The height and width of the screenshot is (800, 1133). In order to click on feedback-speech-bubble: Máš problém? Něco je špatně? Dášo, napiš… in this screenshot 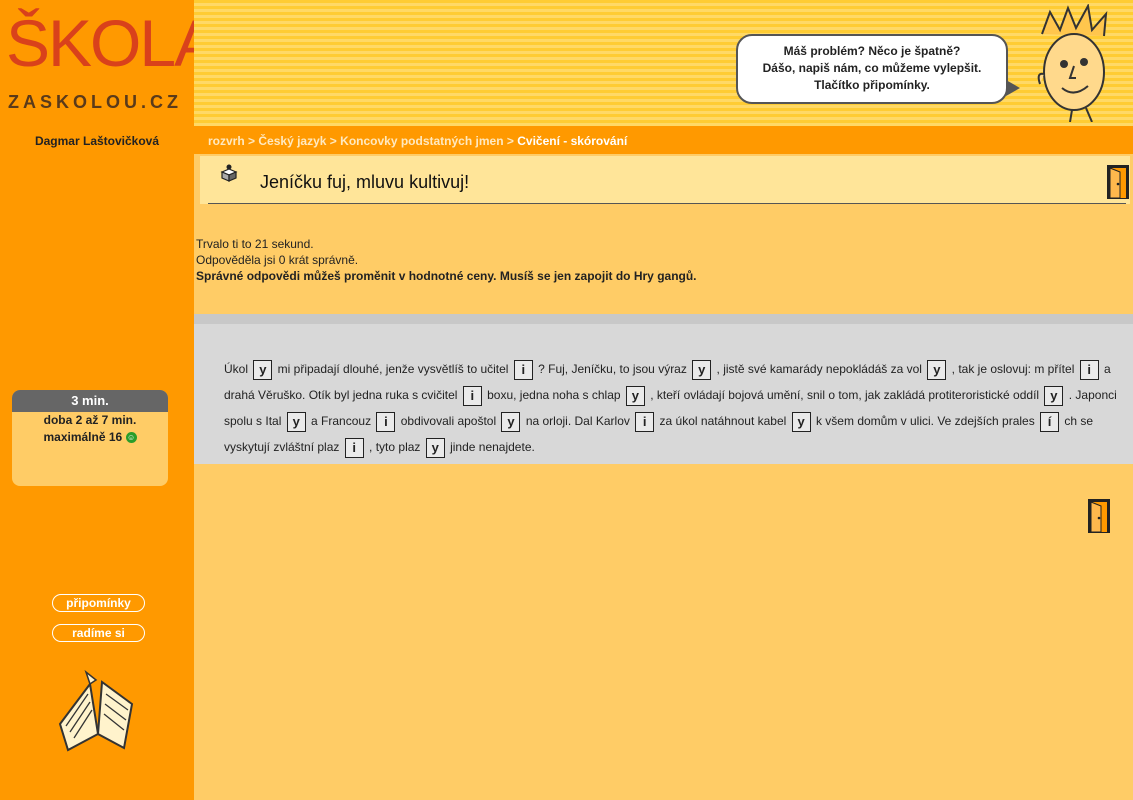, I will do `click(878, 69)`.